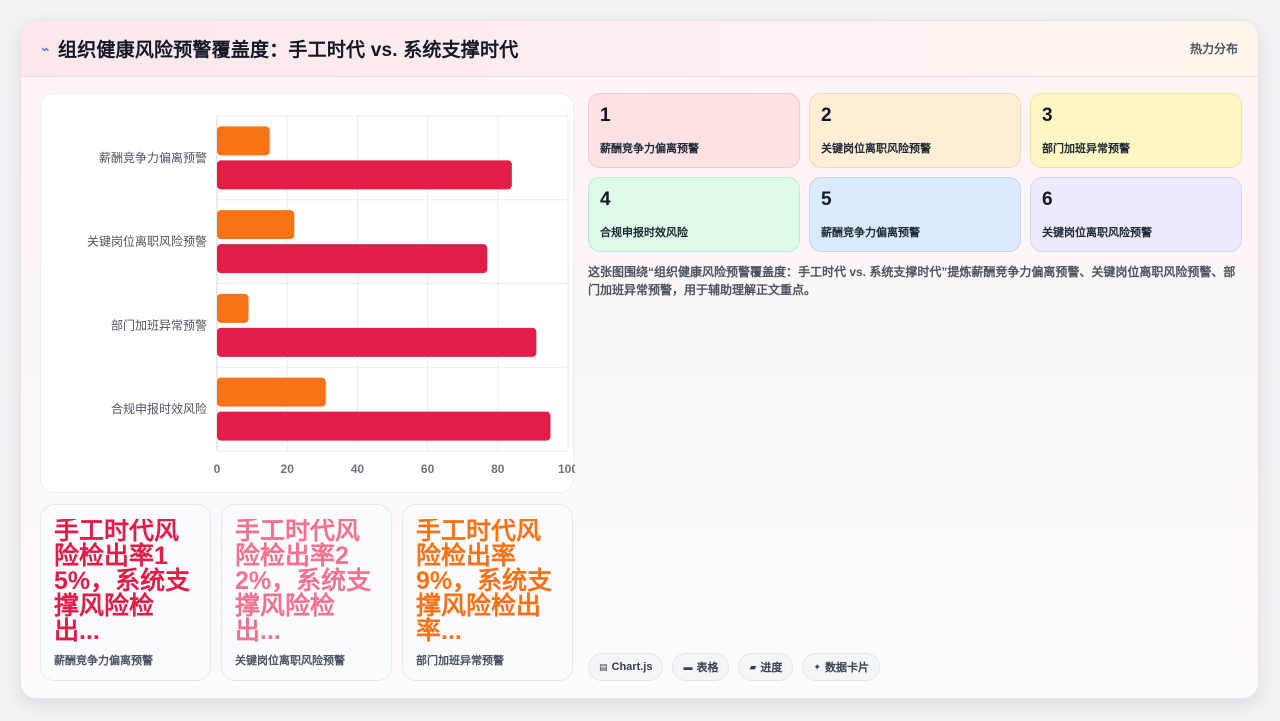 This screenshot has height=721, width=1280. What do you see at coordinates (826, 199) in the screenshot?
I see `tile-number: 5` at bounding box center [826, 199].